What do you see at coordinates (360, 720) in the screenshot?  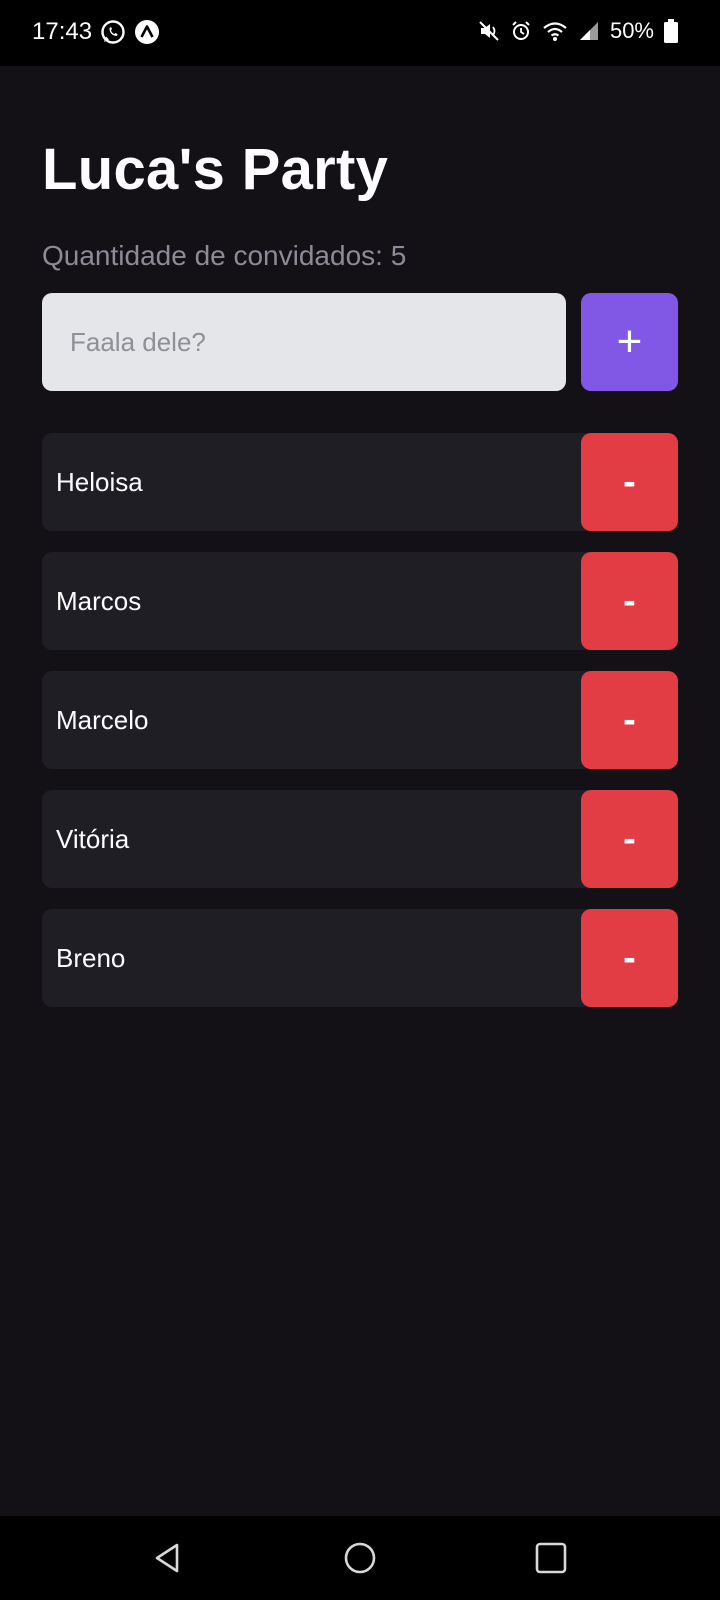 I see `list-item: Marcelo -` at bounding box center [360, 720].